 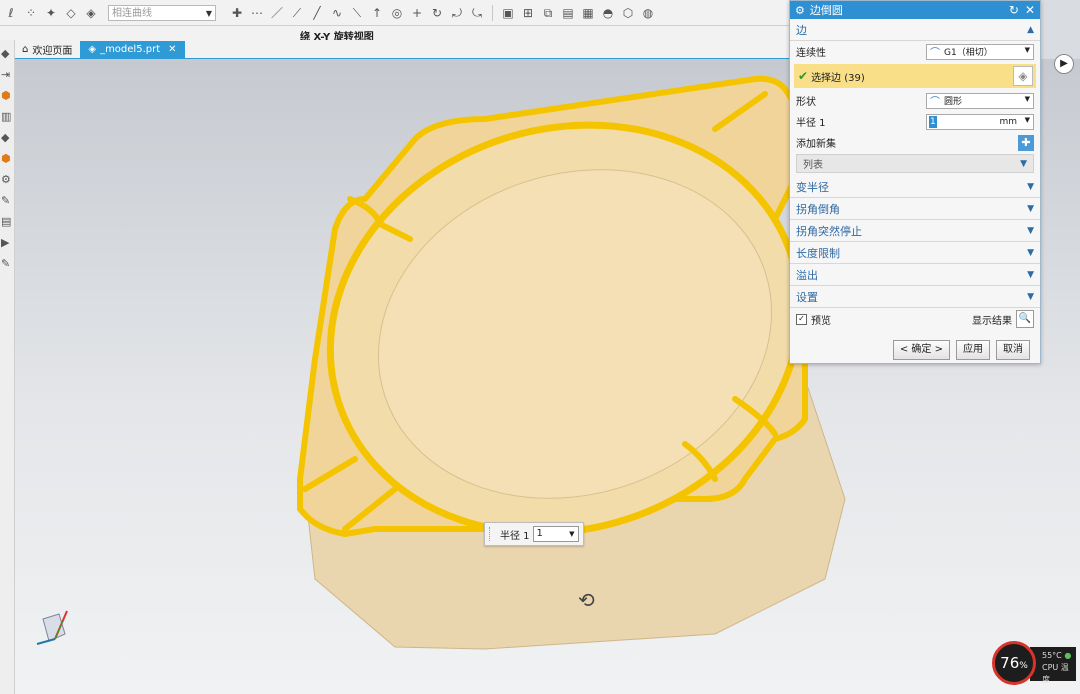 I want to click on dots-icon: ⋯, so click(x=257, y=13).